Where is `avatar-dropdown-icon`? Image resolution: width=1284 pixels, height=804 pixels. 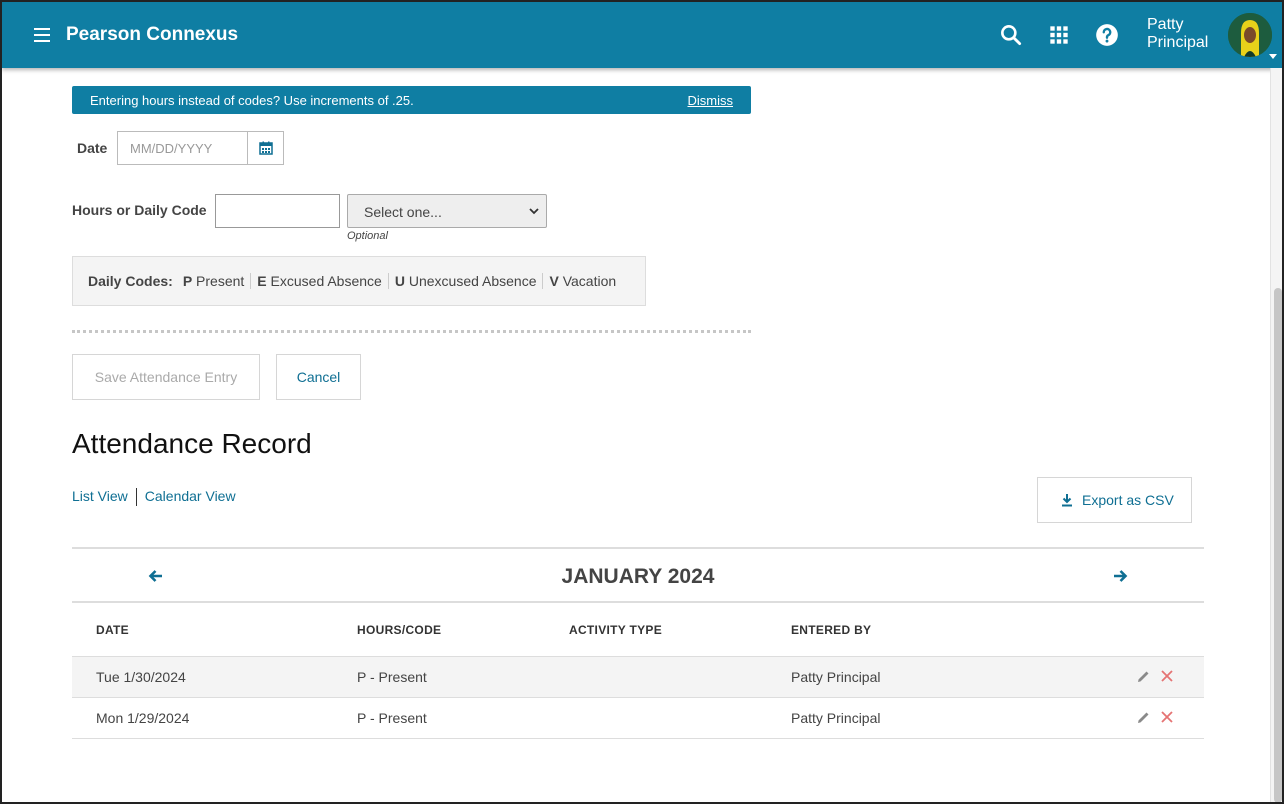
avatar-dropdown-icon is located at coordinates (1273, 56).